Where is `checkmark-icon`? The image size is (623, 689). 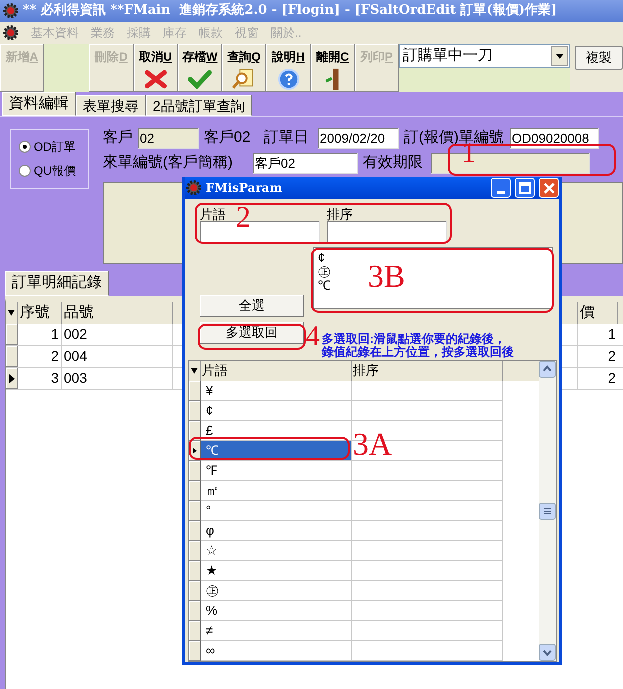 checkmark-icon is located at coordinates (200, 79).